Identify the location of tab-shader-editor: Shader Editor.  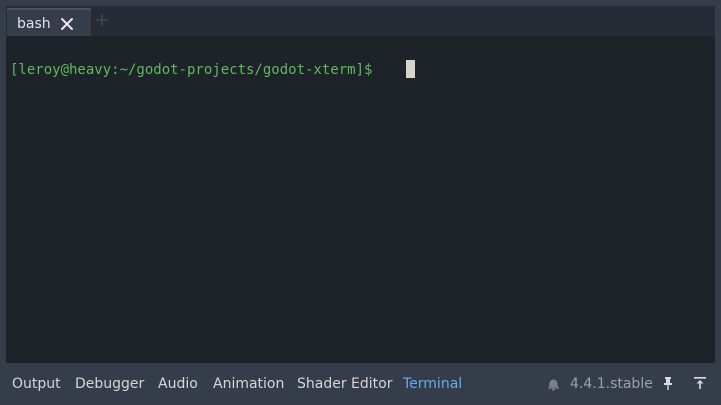
(344, 384).